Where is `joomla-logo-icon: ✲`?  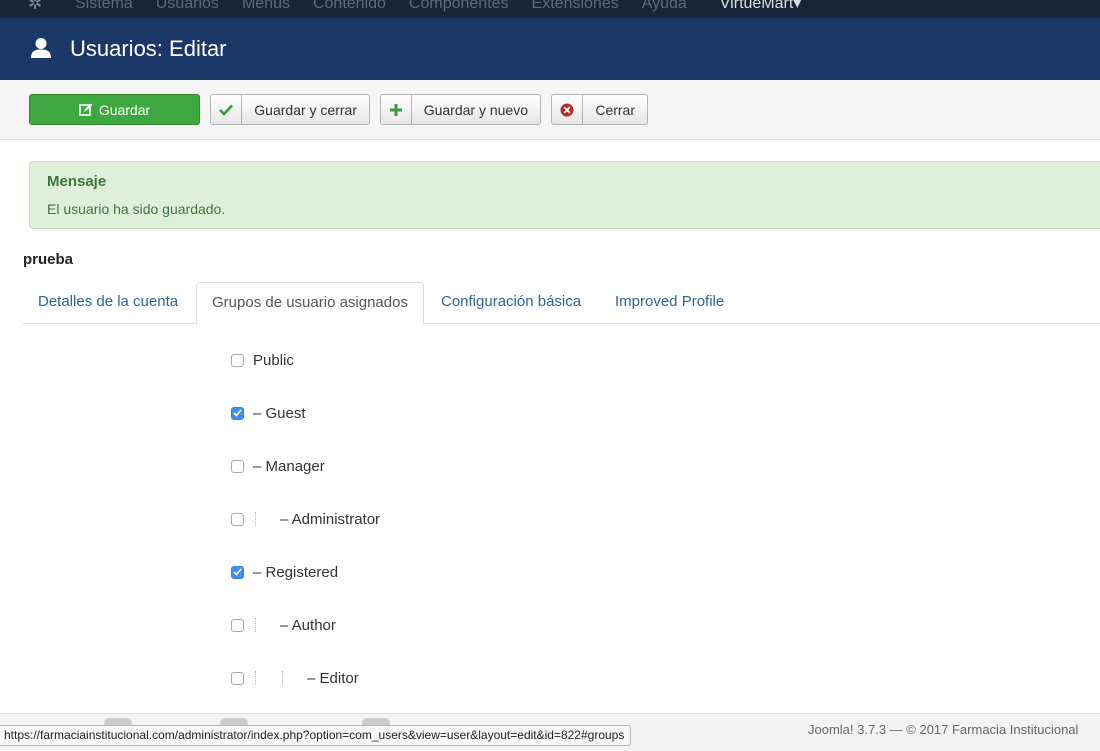
joomla-logo-icon: ✲ is located at coordinates (38, 7).